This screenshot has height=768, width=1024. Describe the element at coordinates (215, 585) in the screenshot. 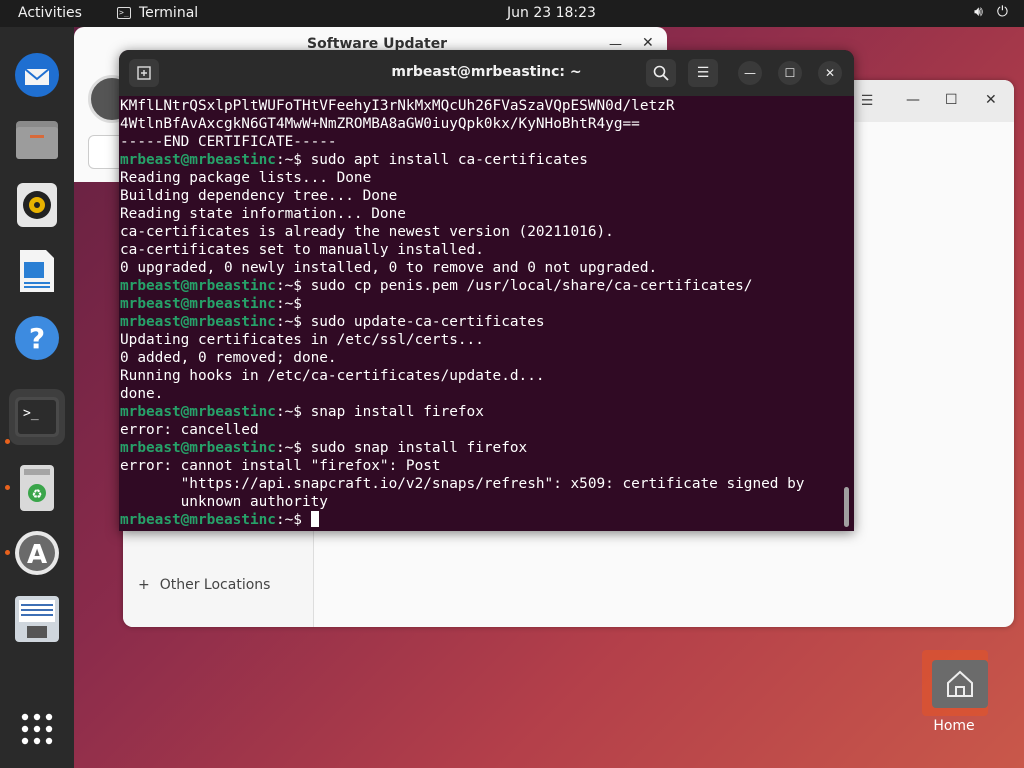

I see `sidebar-item-label: Other Locations` at that location.